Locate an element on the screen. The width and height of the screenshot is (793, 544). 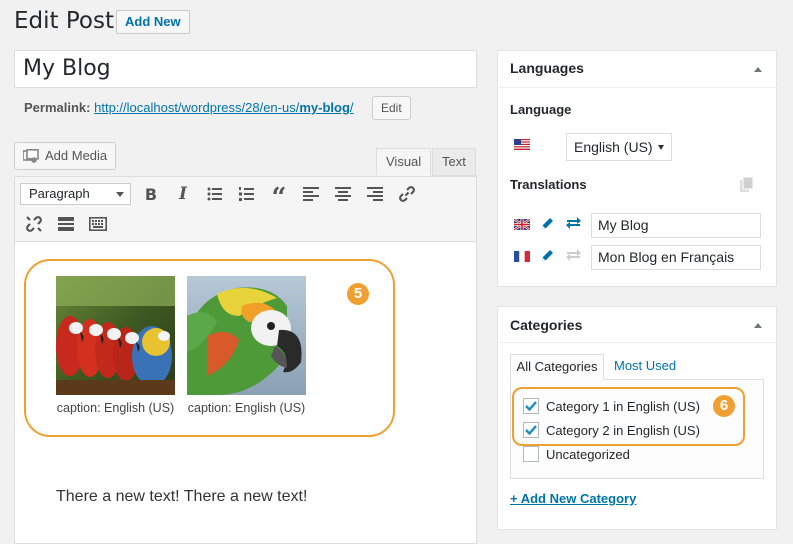
media-icon is located at coordinates (31, 156).